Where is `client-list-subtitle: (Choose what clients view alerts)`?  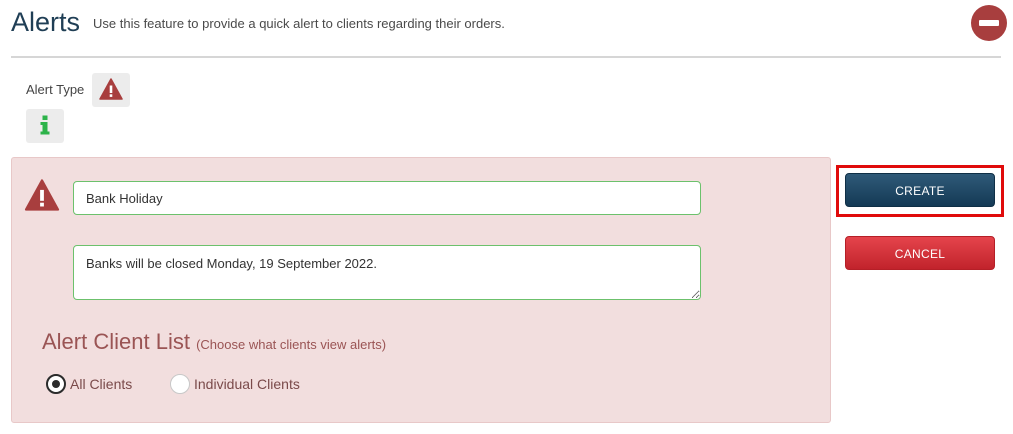 client-list-subtitle: (Choose what clients view alerts) is located at coordinates (291, 344).